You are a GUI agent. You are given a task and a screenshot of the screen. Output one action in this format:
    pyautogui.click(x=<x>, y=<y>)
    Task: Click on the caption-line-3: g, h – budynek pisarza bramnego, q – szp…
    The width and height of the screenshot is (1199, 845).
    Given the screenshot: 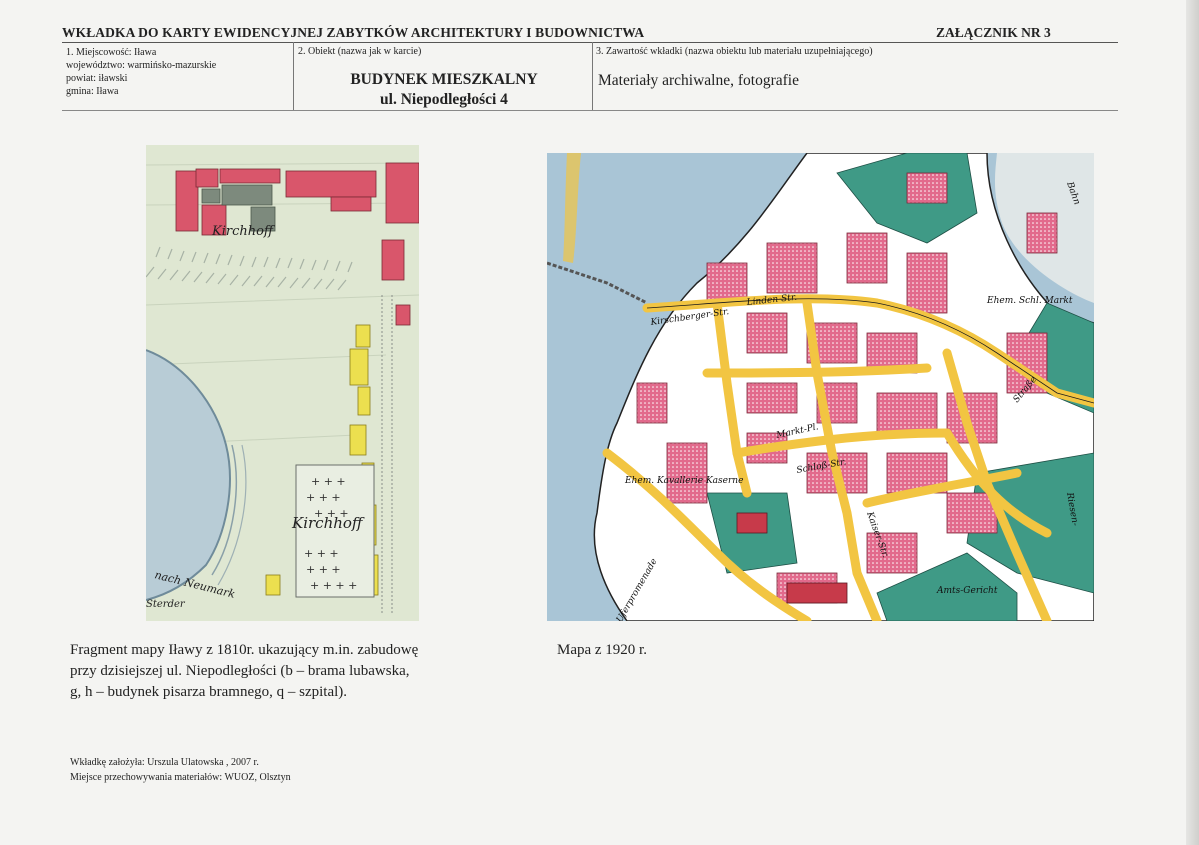 What is the action you would take?
    pyautogui.click(x=209, y=692)
    